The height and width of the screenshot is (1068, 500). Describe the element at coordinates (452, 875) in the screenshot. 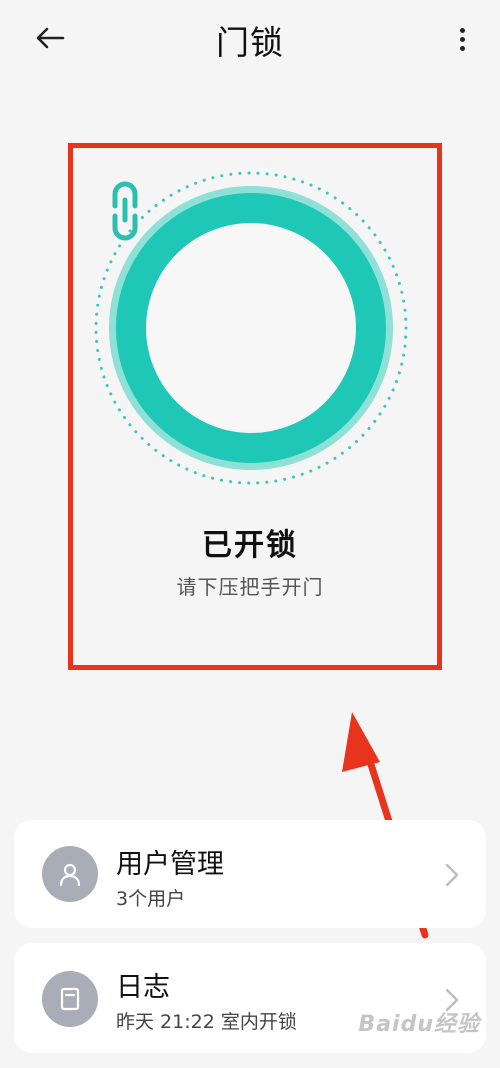

I see `chevron-right-icon` at that location.